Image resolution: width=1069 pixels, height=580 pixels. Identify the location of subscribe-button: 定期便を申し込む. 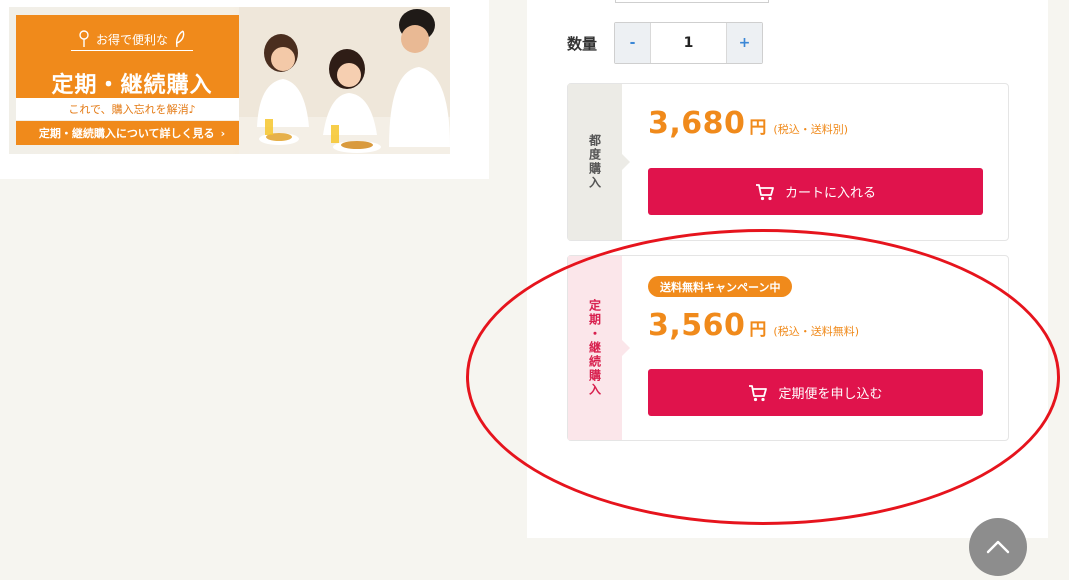
(815, 392).